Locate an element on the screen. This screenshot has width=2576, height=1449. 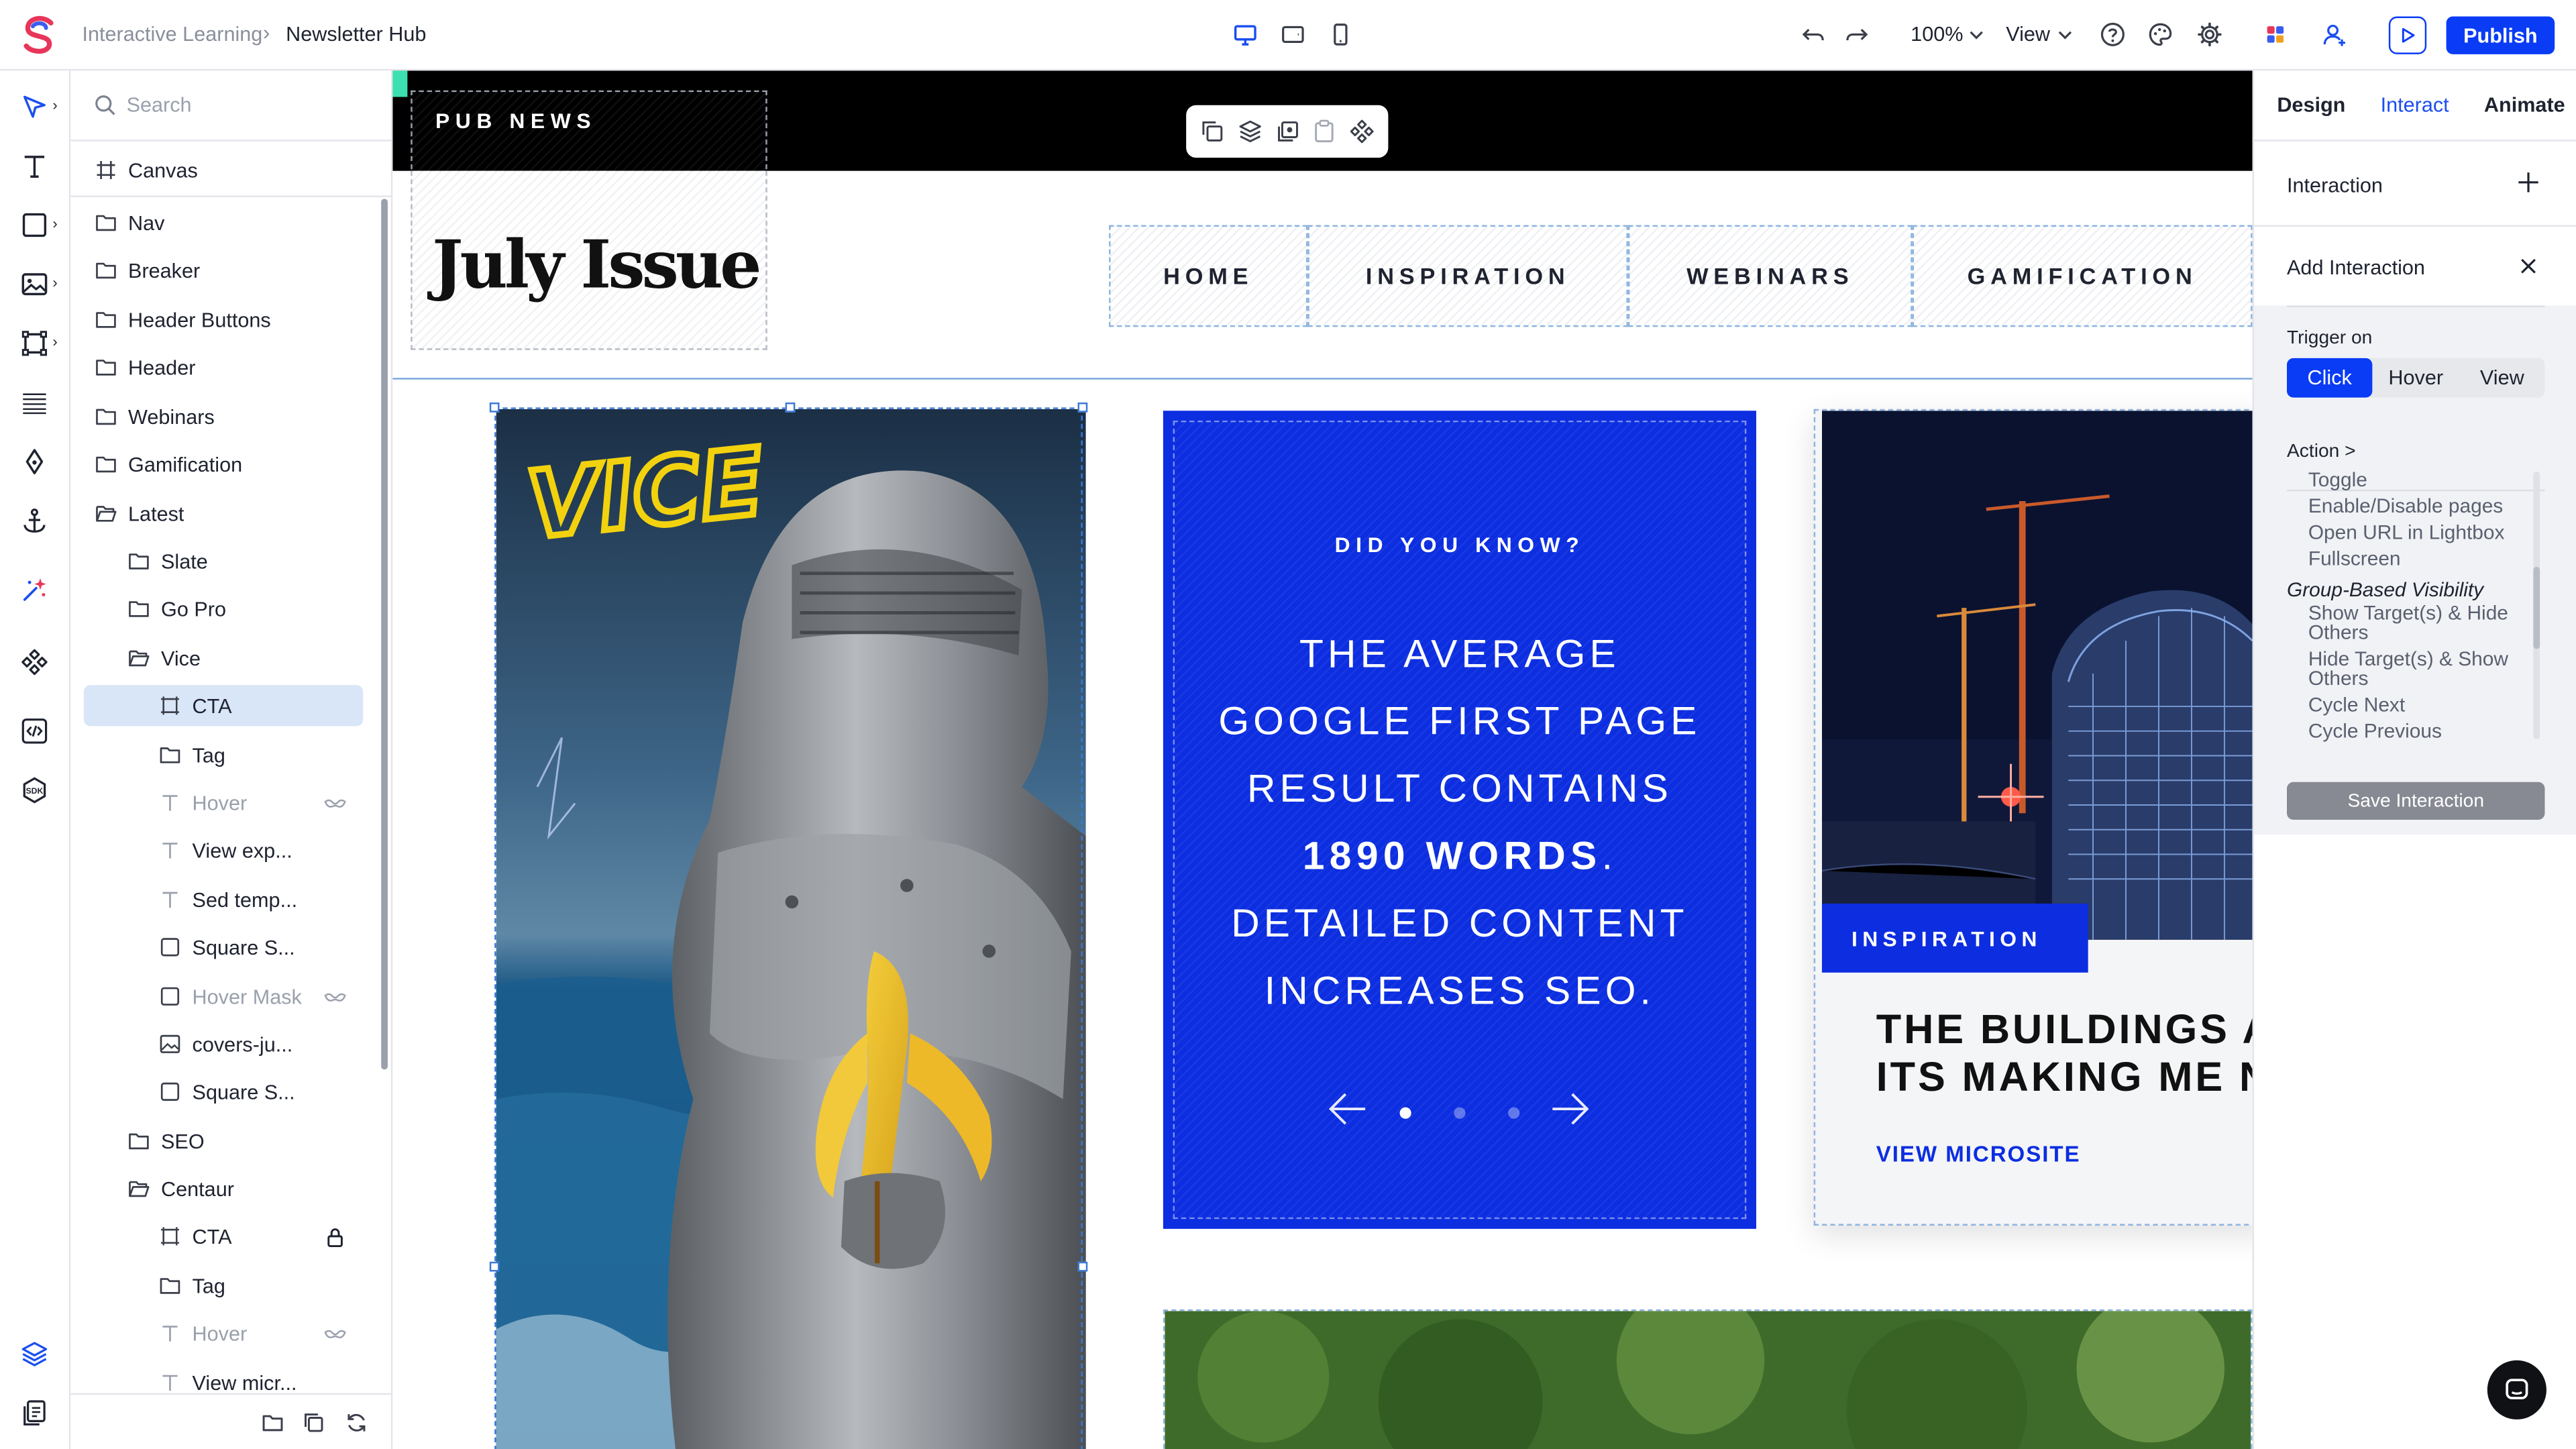
issue-title: July Issue is located at coordinates (596, 265).